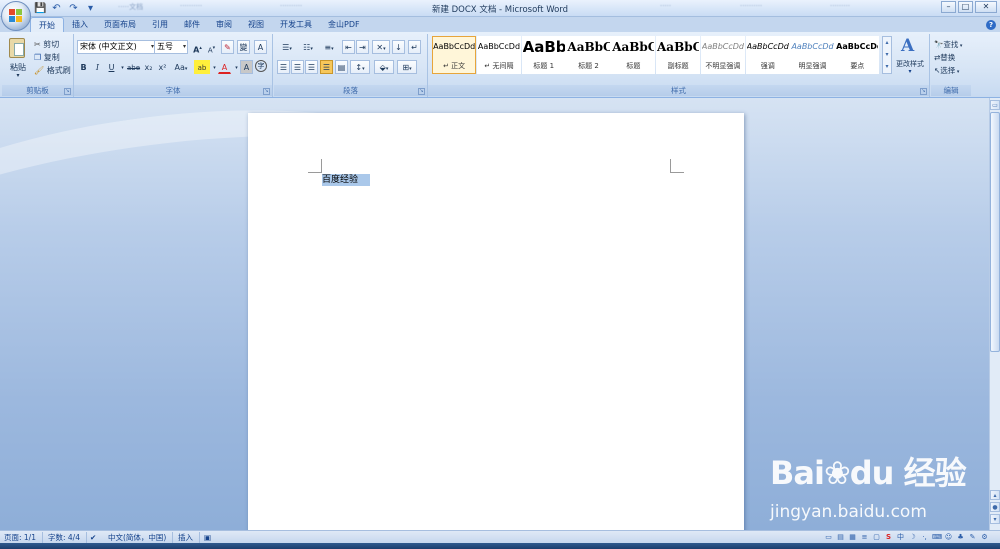 This screenshot has height=549, width=1000. Describe the element at coordinates (828, 537) in the screenshot. I see `print-layout-icon: ▭` at that location.